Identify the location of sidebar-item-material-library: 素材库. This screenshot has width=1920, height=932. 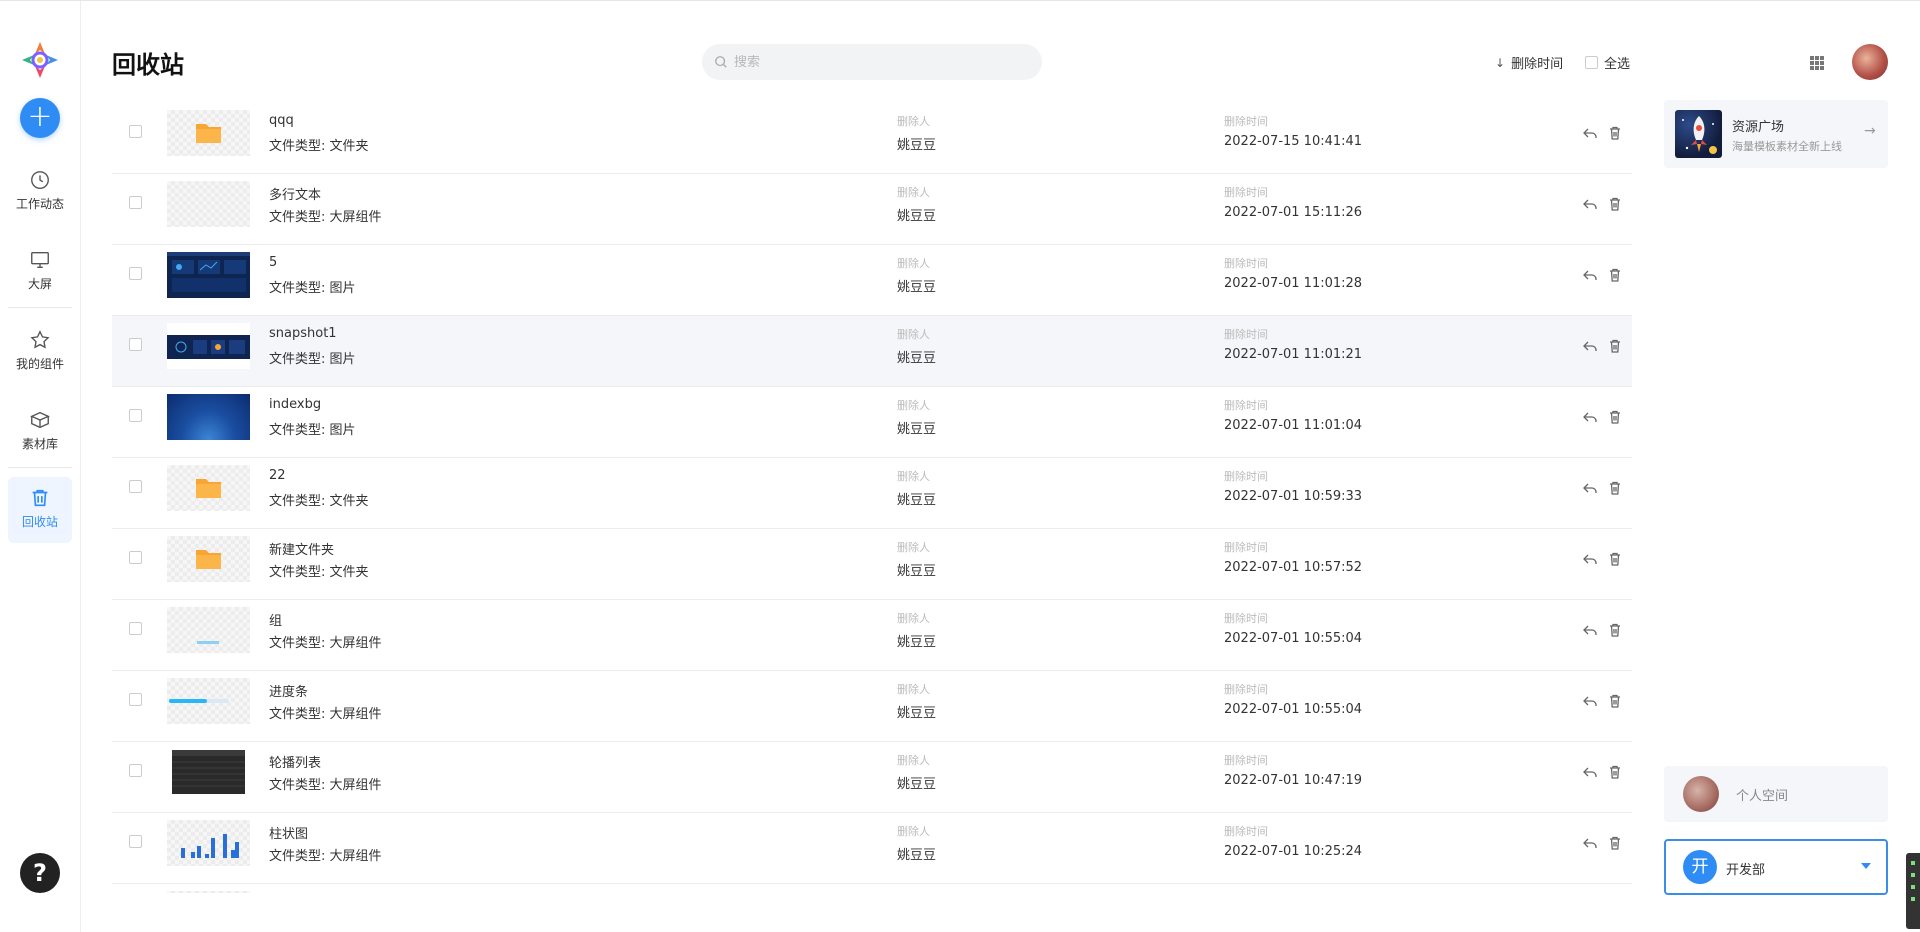
(40, 432).